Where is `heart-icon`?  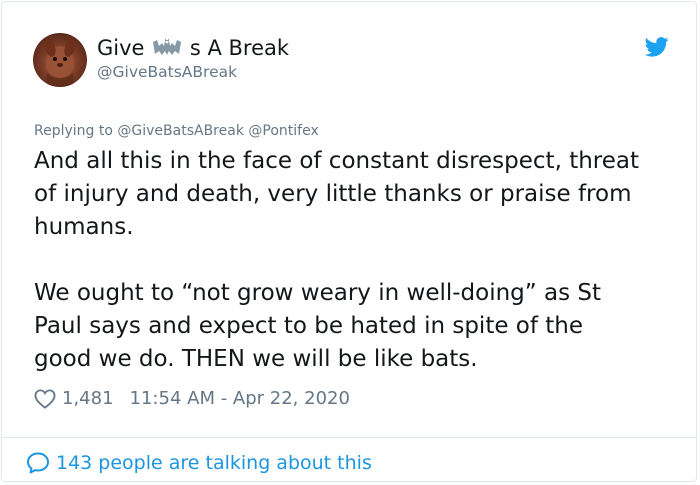 heart-icon is located at coordinates (45, 399).